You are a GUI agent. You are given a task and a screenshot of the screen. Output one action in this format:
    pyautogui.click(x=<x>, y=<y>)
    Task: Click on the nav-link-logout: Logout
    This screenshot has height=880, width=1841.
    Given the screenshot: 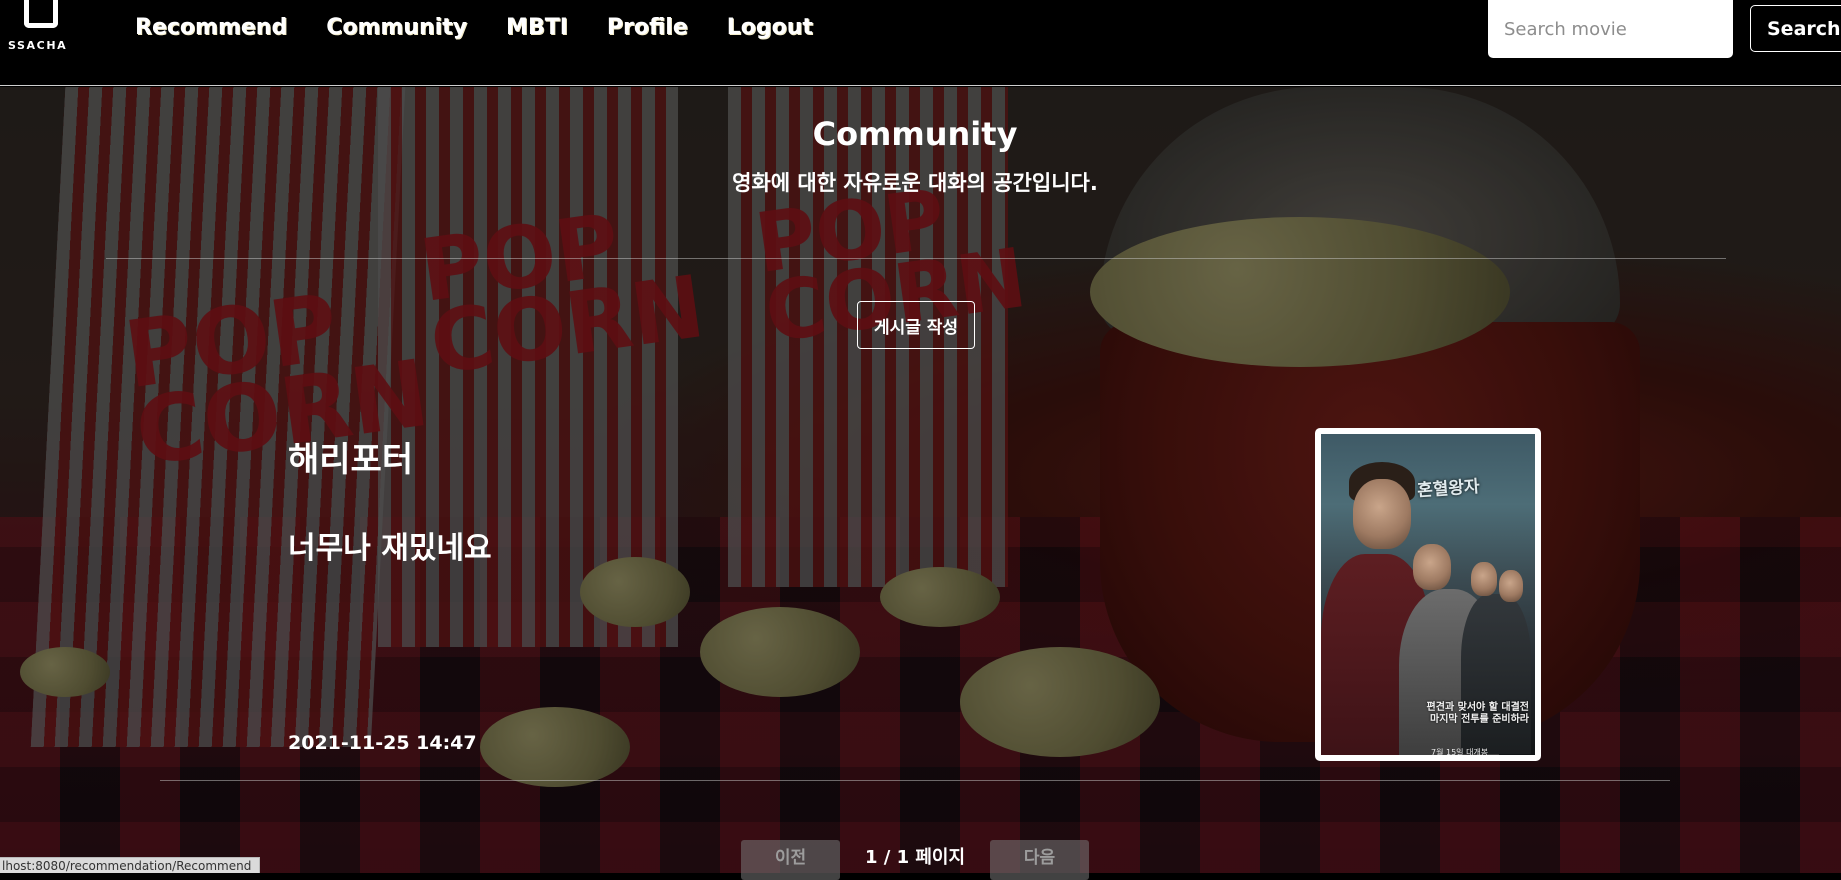 What is the action you would take?
    pyautogui.click(x=770, y=28)
    